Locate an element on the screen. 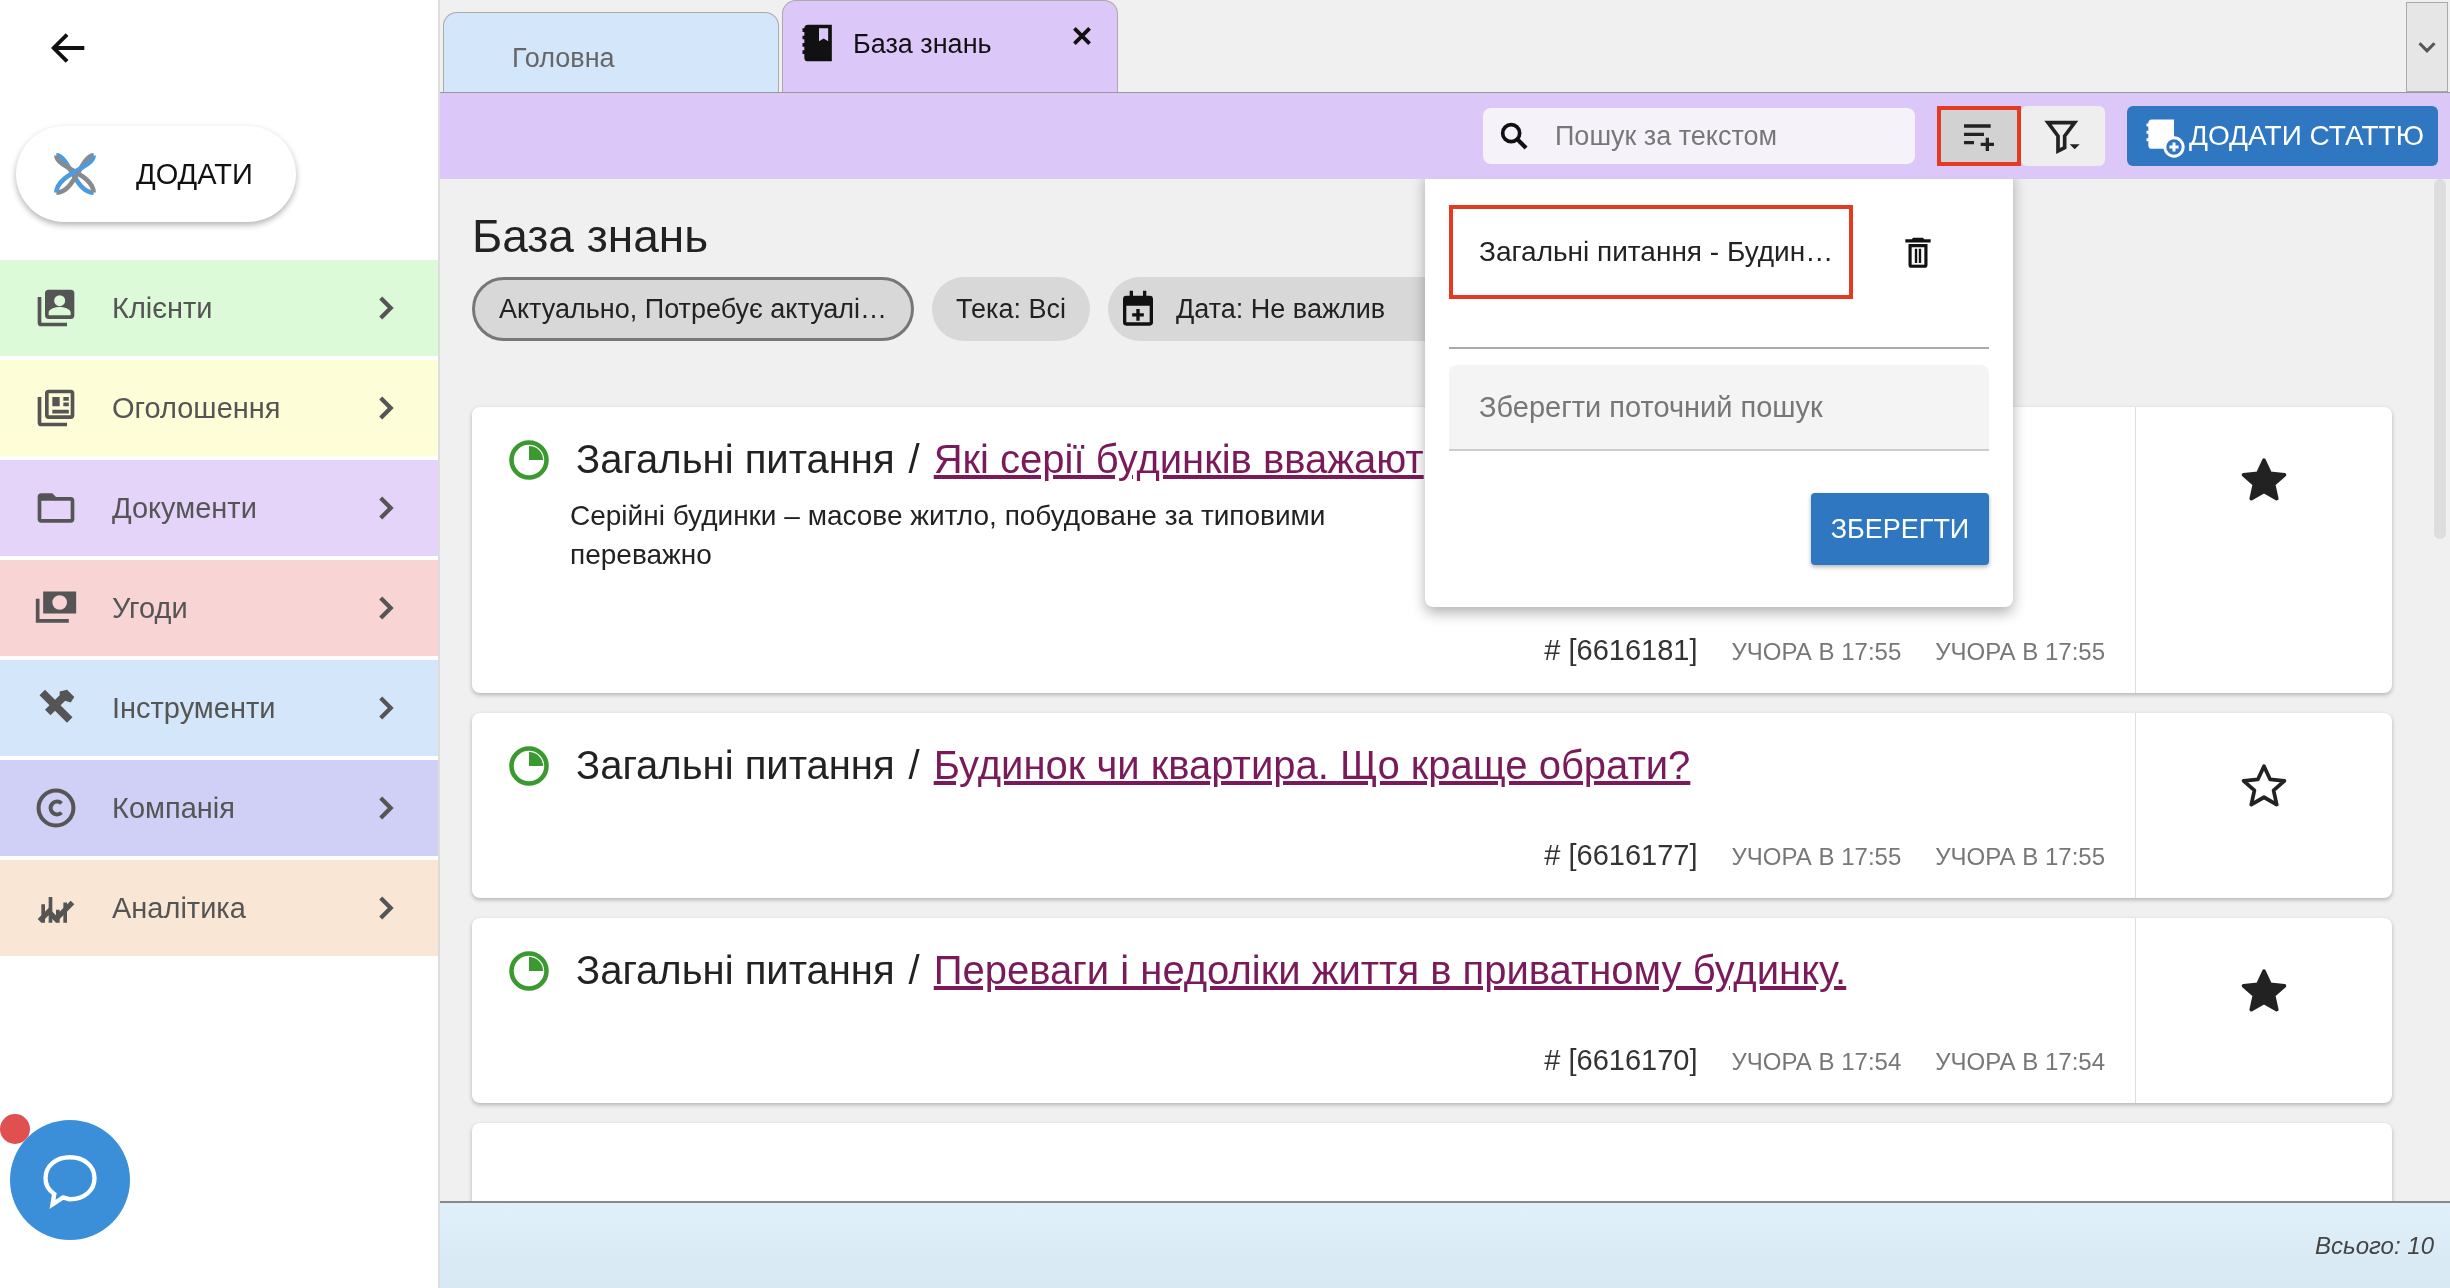  add-button: ДОДАТИ is located at coordinates (156, 174).